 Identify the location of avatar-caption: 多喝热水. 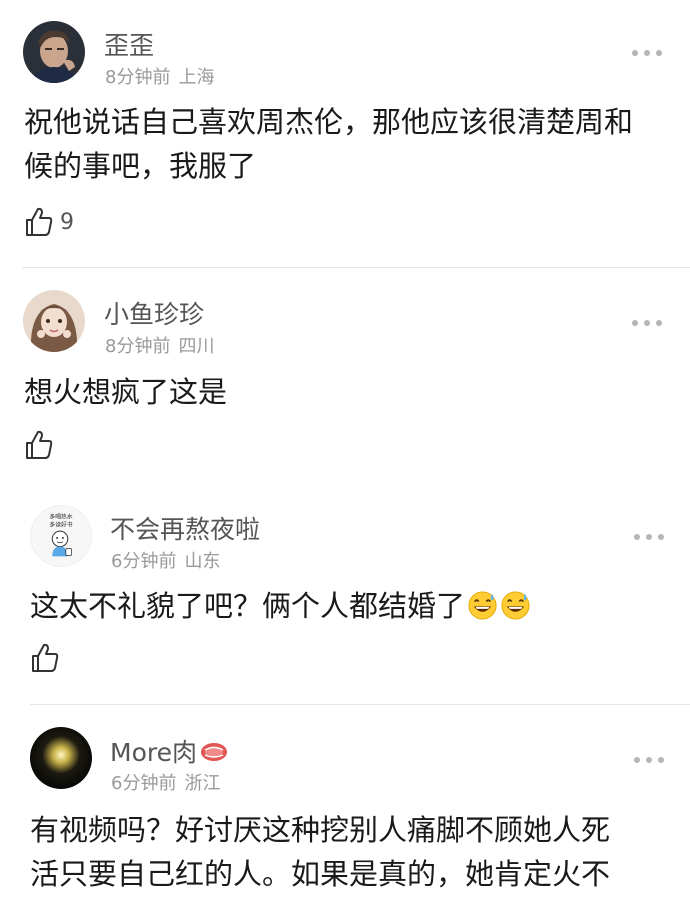
(60, 517).